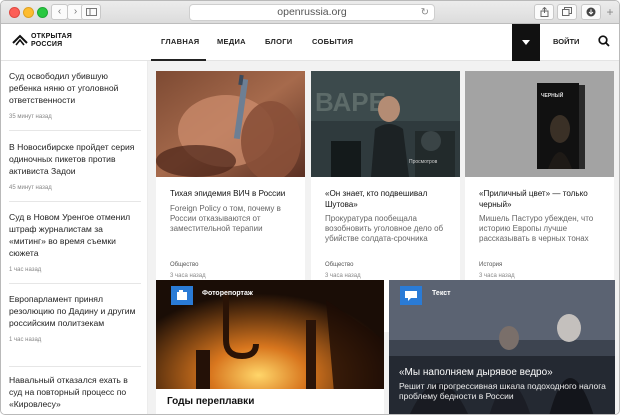 The image size is (620, 415). I want to click on zoom-window-button, so click(42, 12).